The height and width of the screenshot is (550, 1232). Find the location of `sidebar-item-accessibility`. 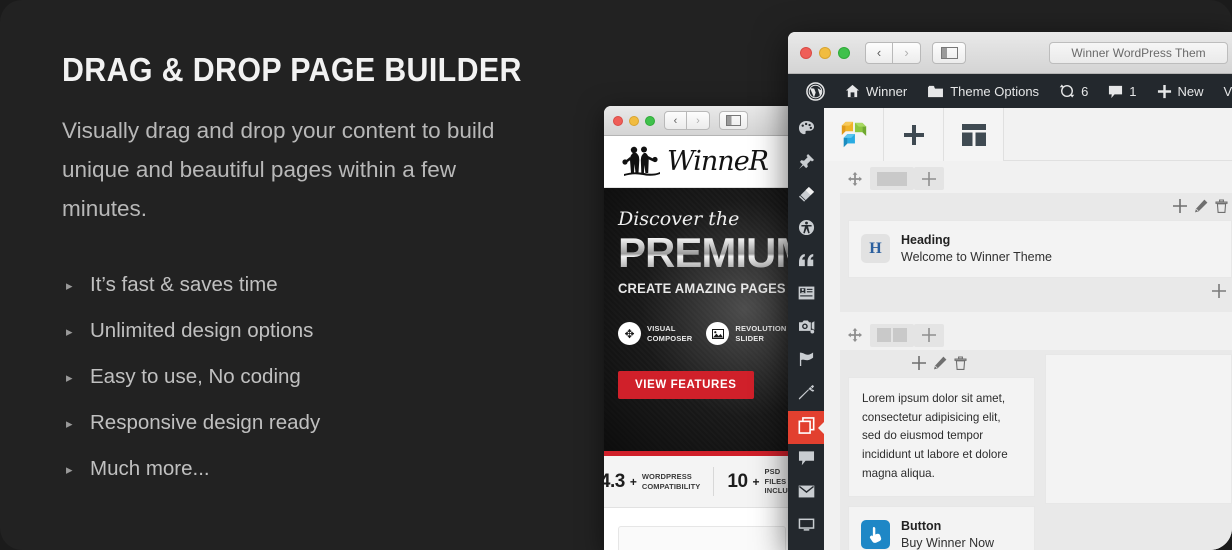

sidebar-item-accessibility is located at coordinates (806, 229).